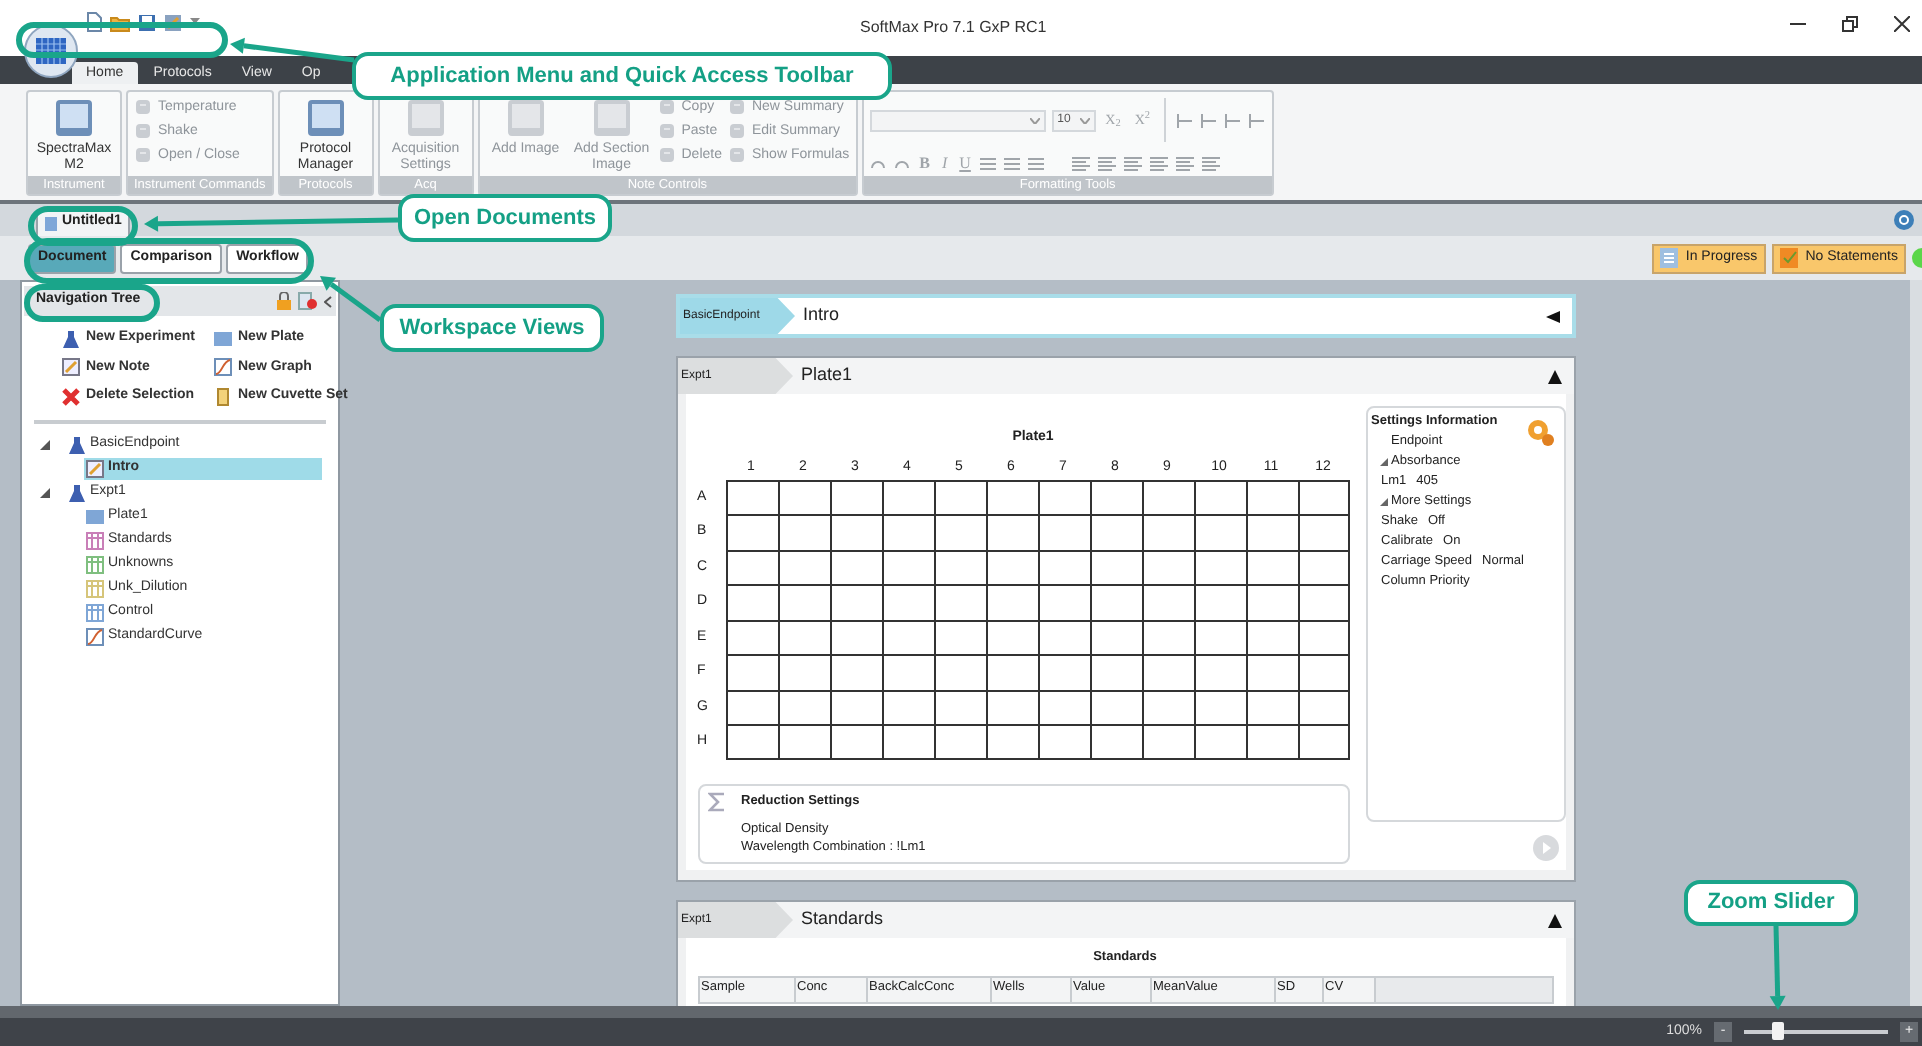 The image size is (1922, 1046). I want to click on blocked-document-icon, so click(308, 301).